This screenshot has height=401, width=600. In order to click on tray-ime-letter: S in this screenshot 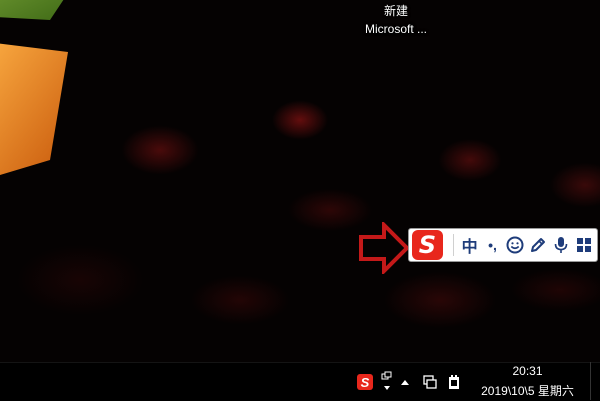, I will do `click(365, 382)`.